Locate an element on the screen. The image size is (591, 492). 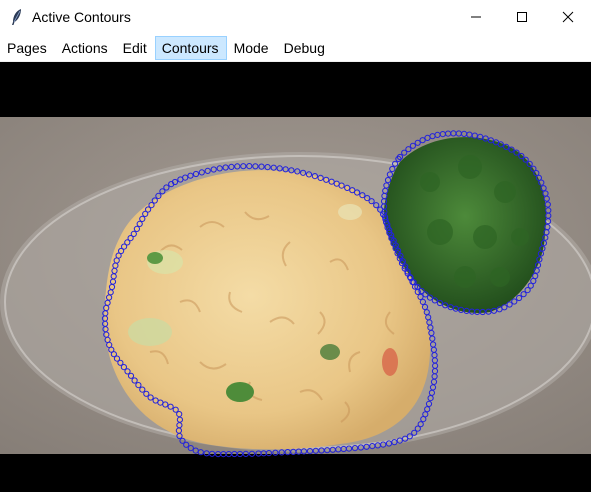
window-controls is located at coordinates (522, 17).